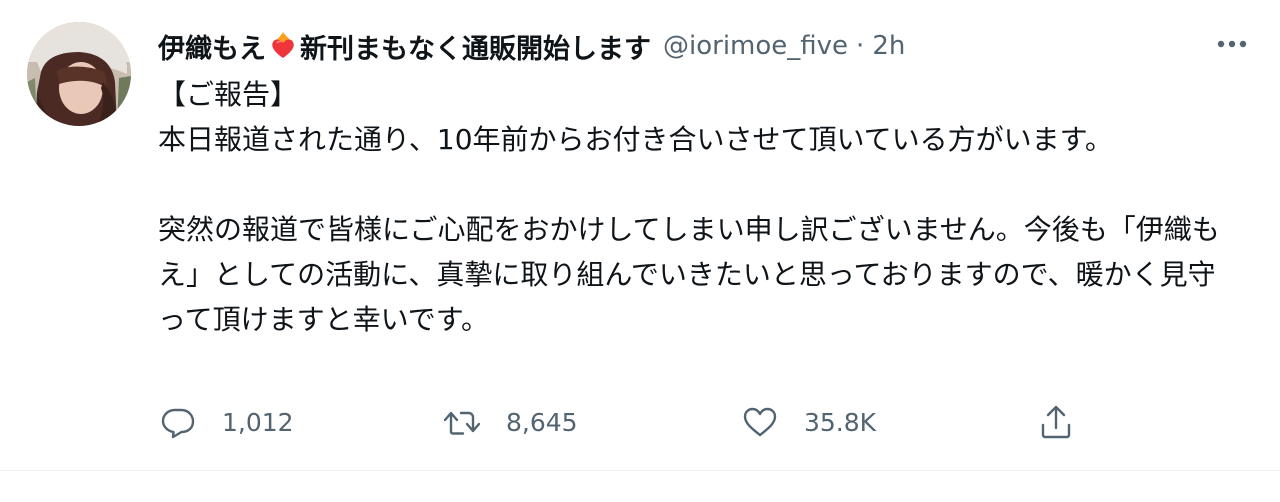  I want to click on avatar, so click(79, 74).